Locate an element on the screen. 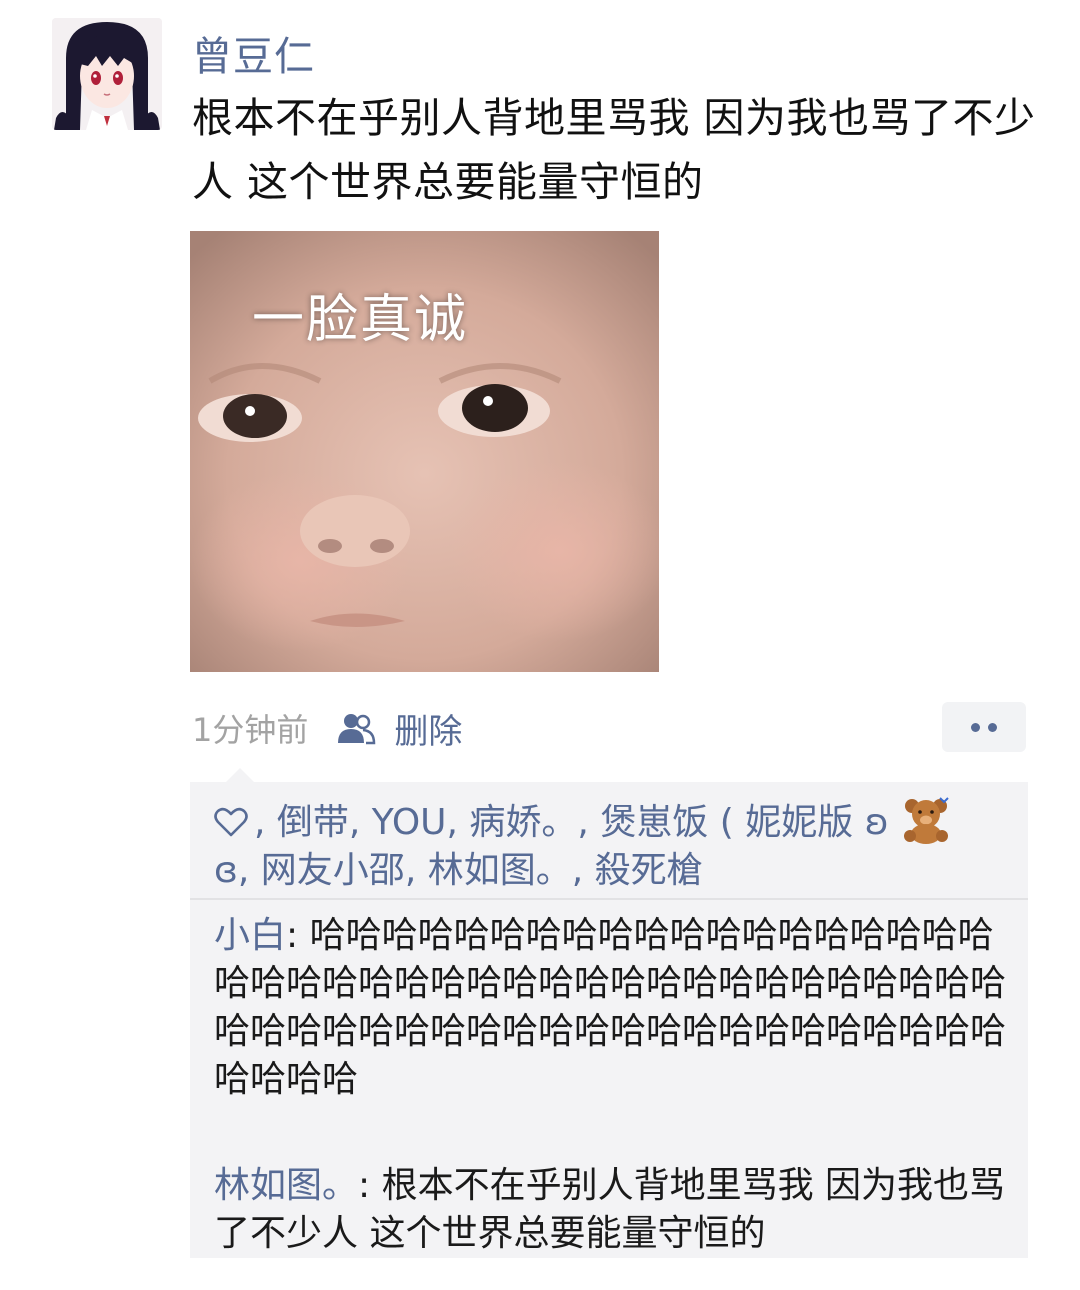 This screenshot has height=1290, width=1080. comment-author: 小白 is located at coordinates (250, 935).